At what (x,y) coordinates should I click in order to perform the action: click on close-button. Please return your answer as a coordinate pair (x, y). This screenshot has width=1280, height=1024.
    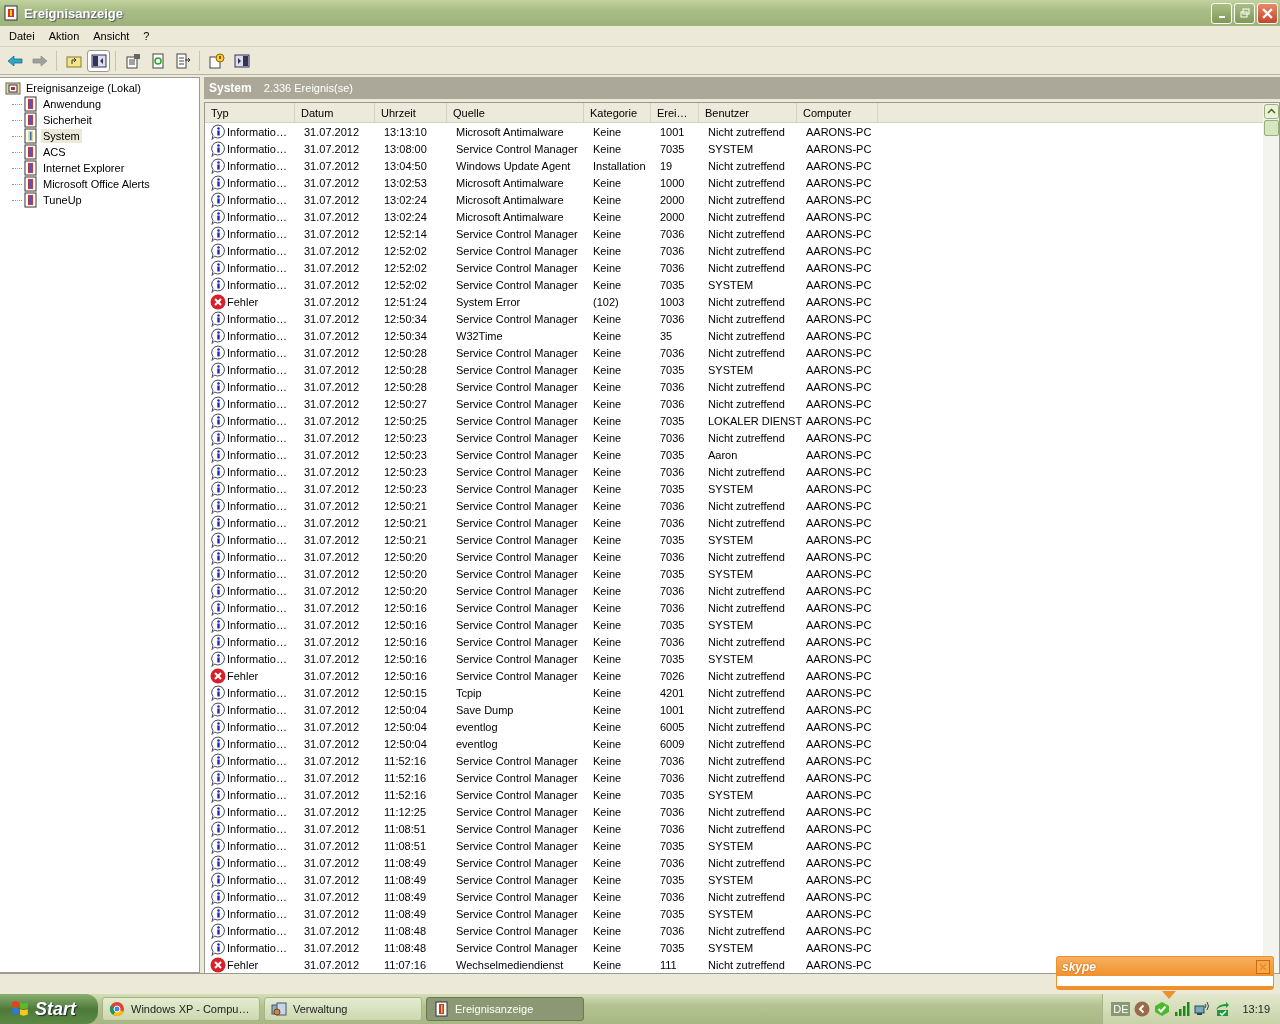
    Looking at the image, I should click on (1263, 966).